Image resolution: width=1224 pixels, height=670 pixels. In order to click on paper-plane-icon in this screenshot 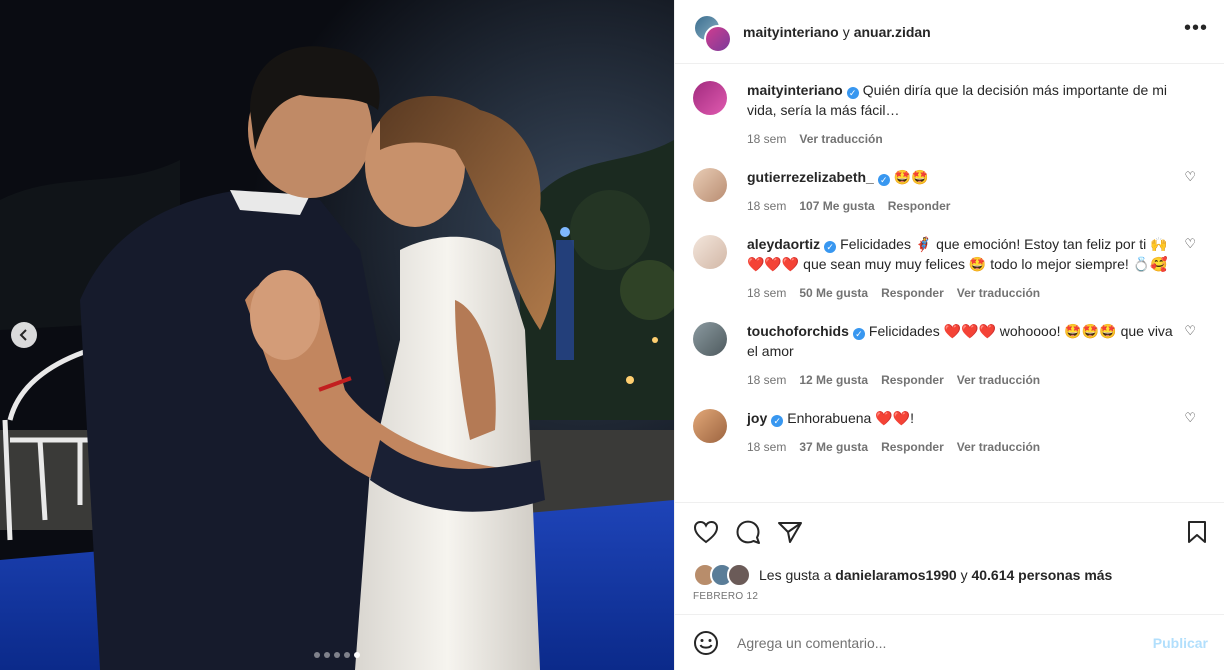, I will do `click(790, 532)`.